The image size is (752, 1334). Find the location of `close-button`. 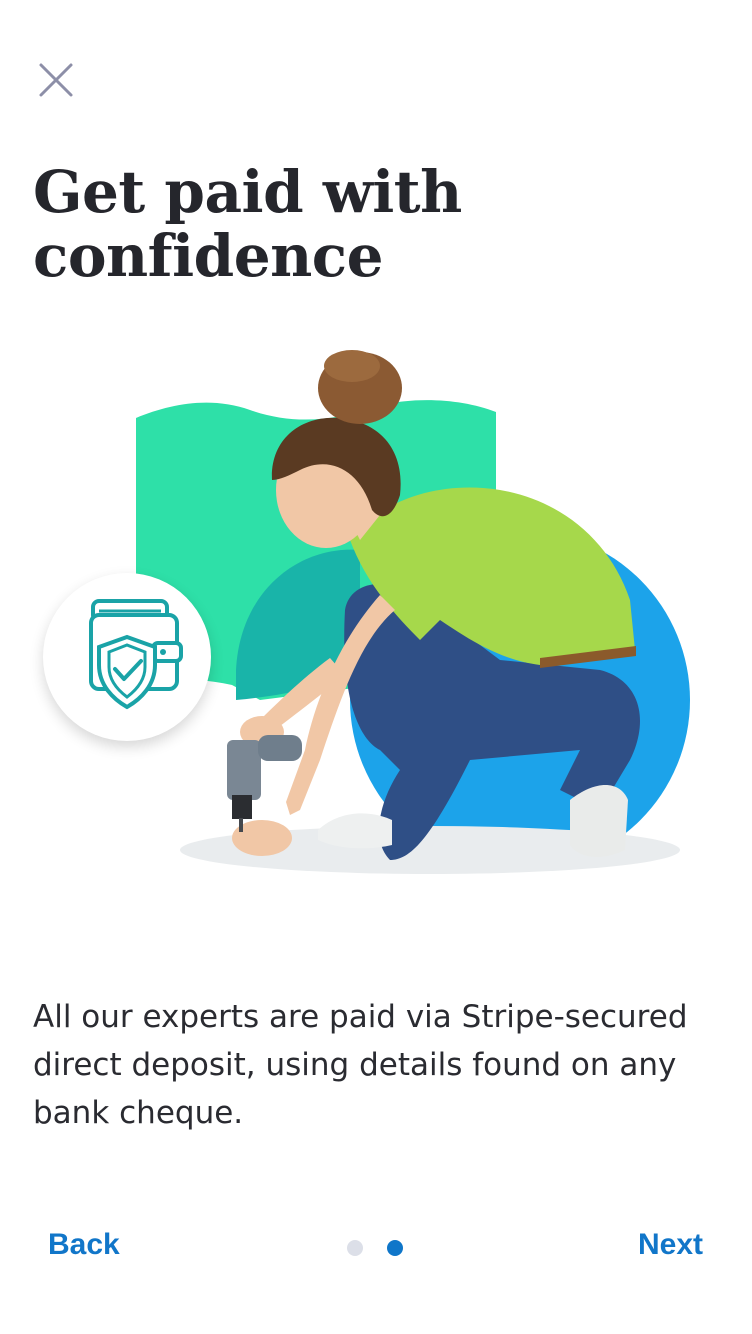

close-button is located at coordinates (56, 80).